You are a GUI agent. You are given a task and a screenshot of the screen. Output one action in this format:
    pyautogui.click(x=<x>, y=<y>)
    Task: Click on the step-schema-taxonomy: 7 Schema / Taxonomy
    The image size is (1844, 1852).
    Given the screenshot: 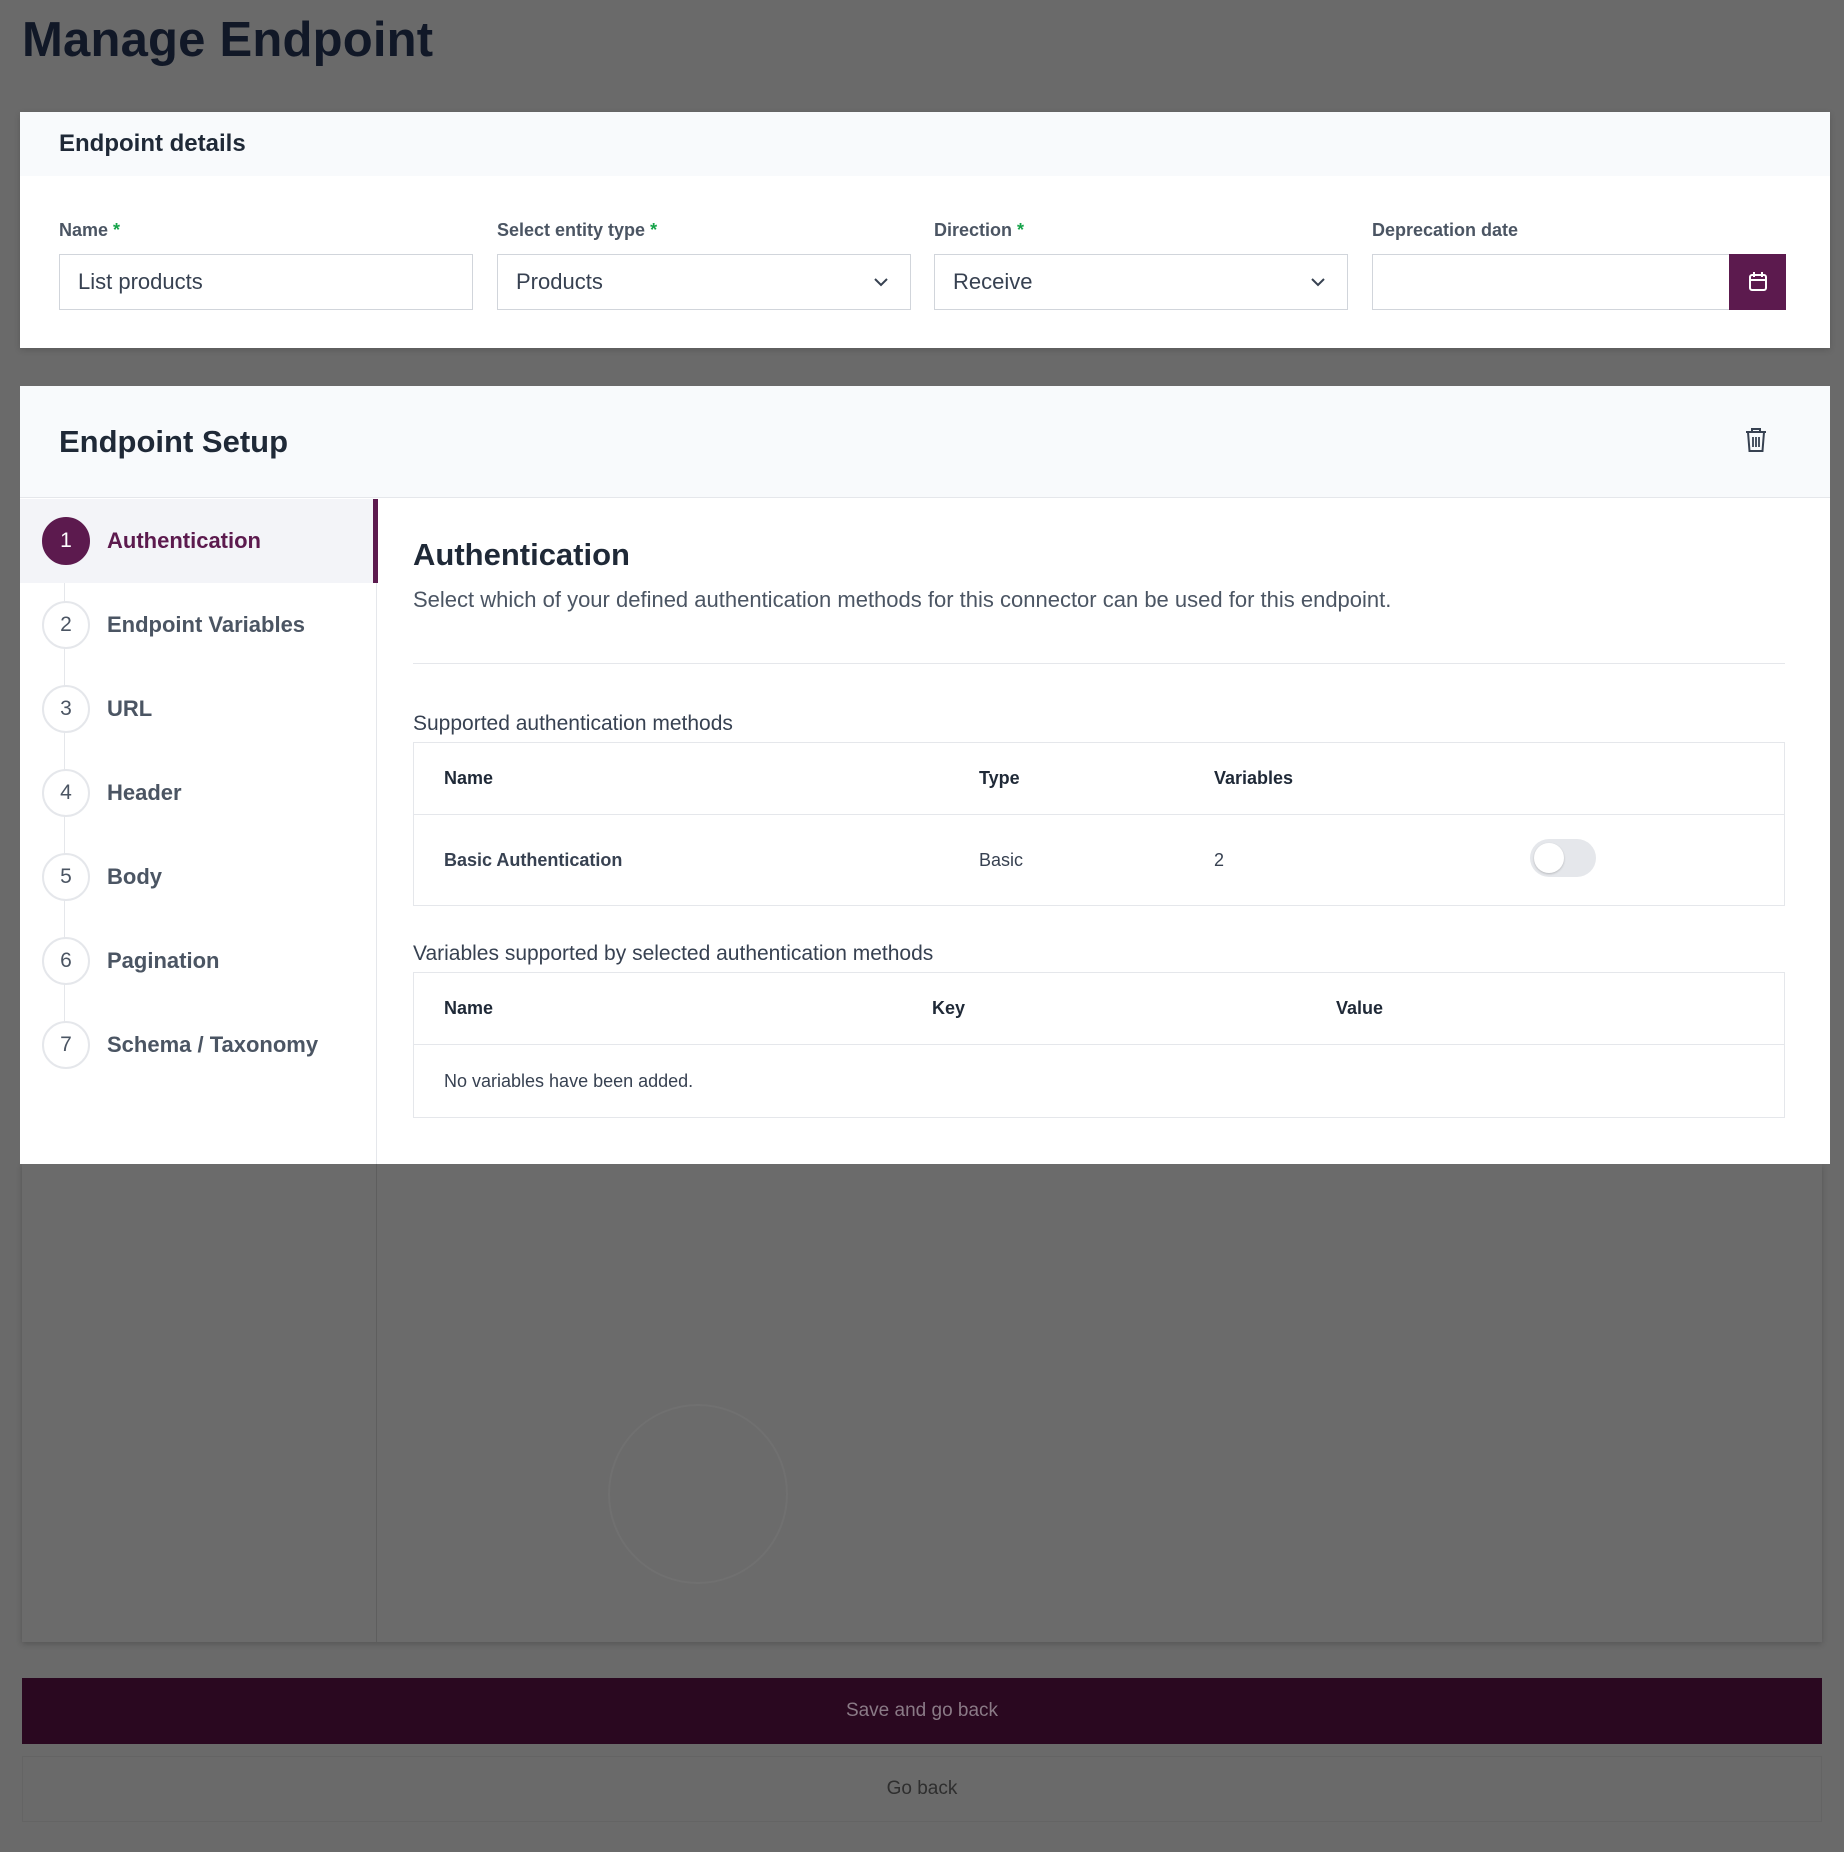 What is the action you would take?
    pyautogui.click(x=198, y=1045)
    